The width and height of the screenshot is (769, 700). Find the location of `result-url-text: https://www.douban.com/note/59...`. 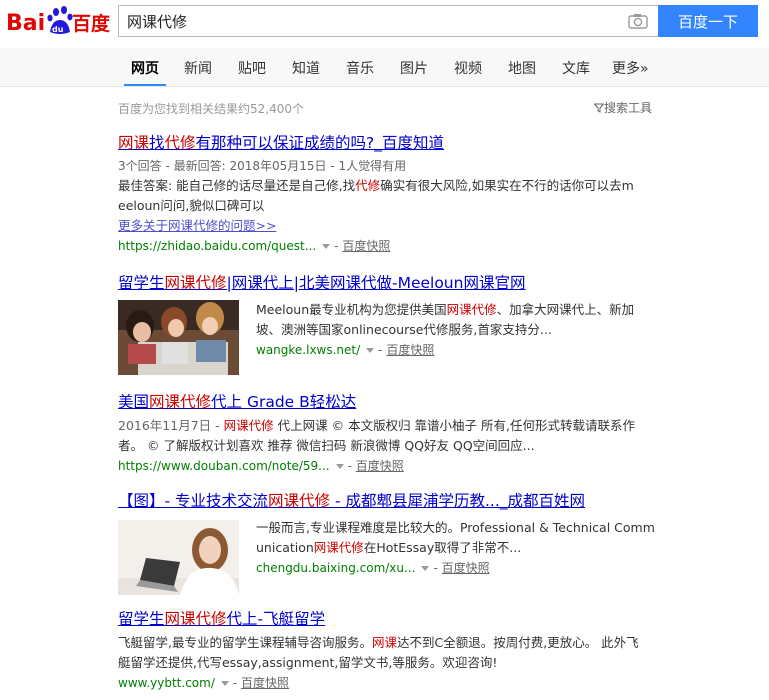

result-url-text: https://www.douban.com/note/59... is located at coordinates (224, 466).